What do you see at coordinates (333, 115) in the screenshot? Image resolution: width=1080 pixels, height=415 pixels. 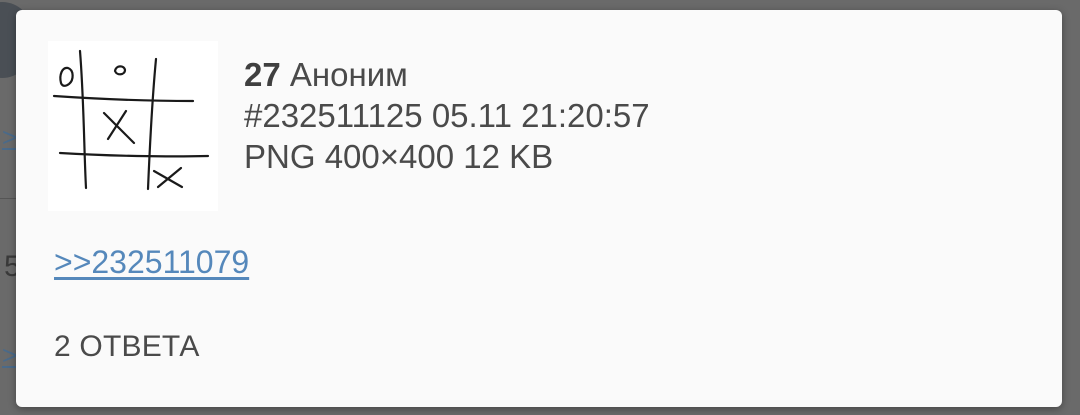 I see `post-id: #232511125` at bounding box center [333, 115].